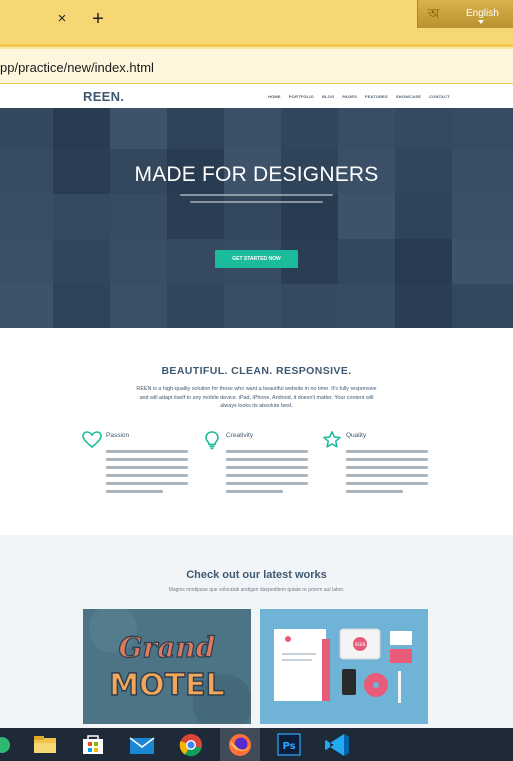 The width and height of the screenshot is (513, 761). What do you see at coordinates (98, 19) in the screenshot?
I see `new-tab-icon: +` at bounding box center [98, 19].